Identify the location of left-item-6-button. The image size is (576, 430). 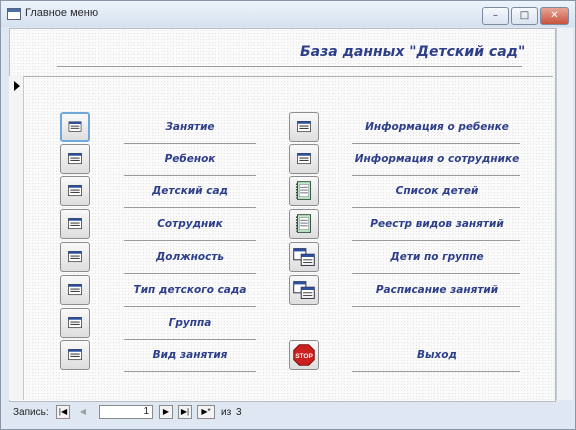
(75, 290).